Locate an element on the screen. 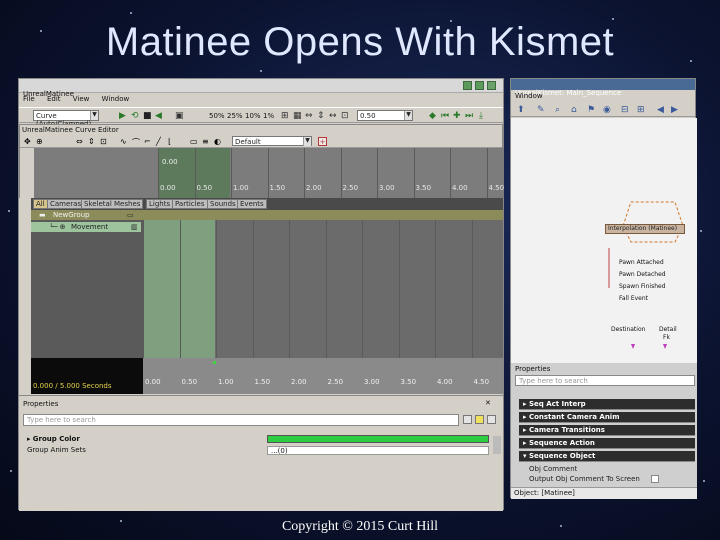  category-seq-act-interp: ▸ Seq Act Interp is located at coordinates (607, 404).